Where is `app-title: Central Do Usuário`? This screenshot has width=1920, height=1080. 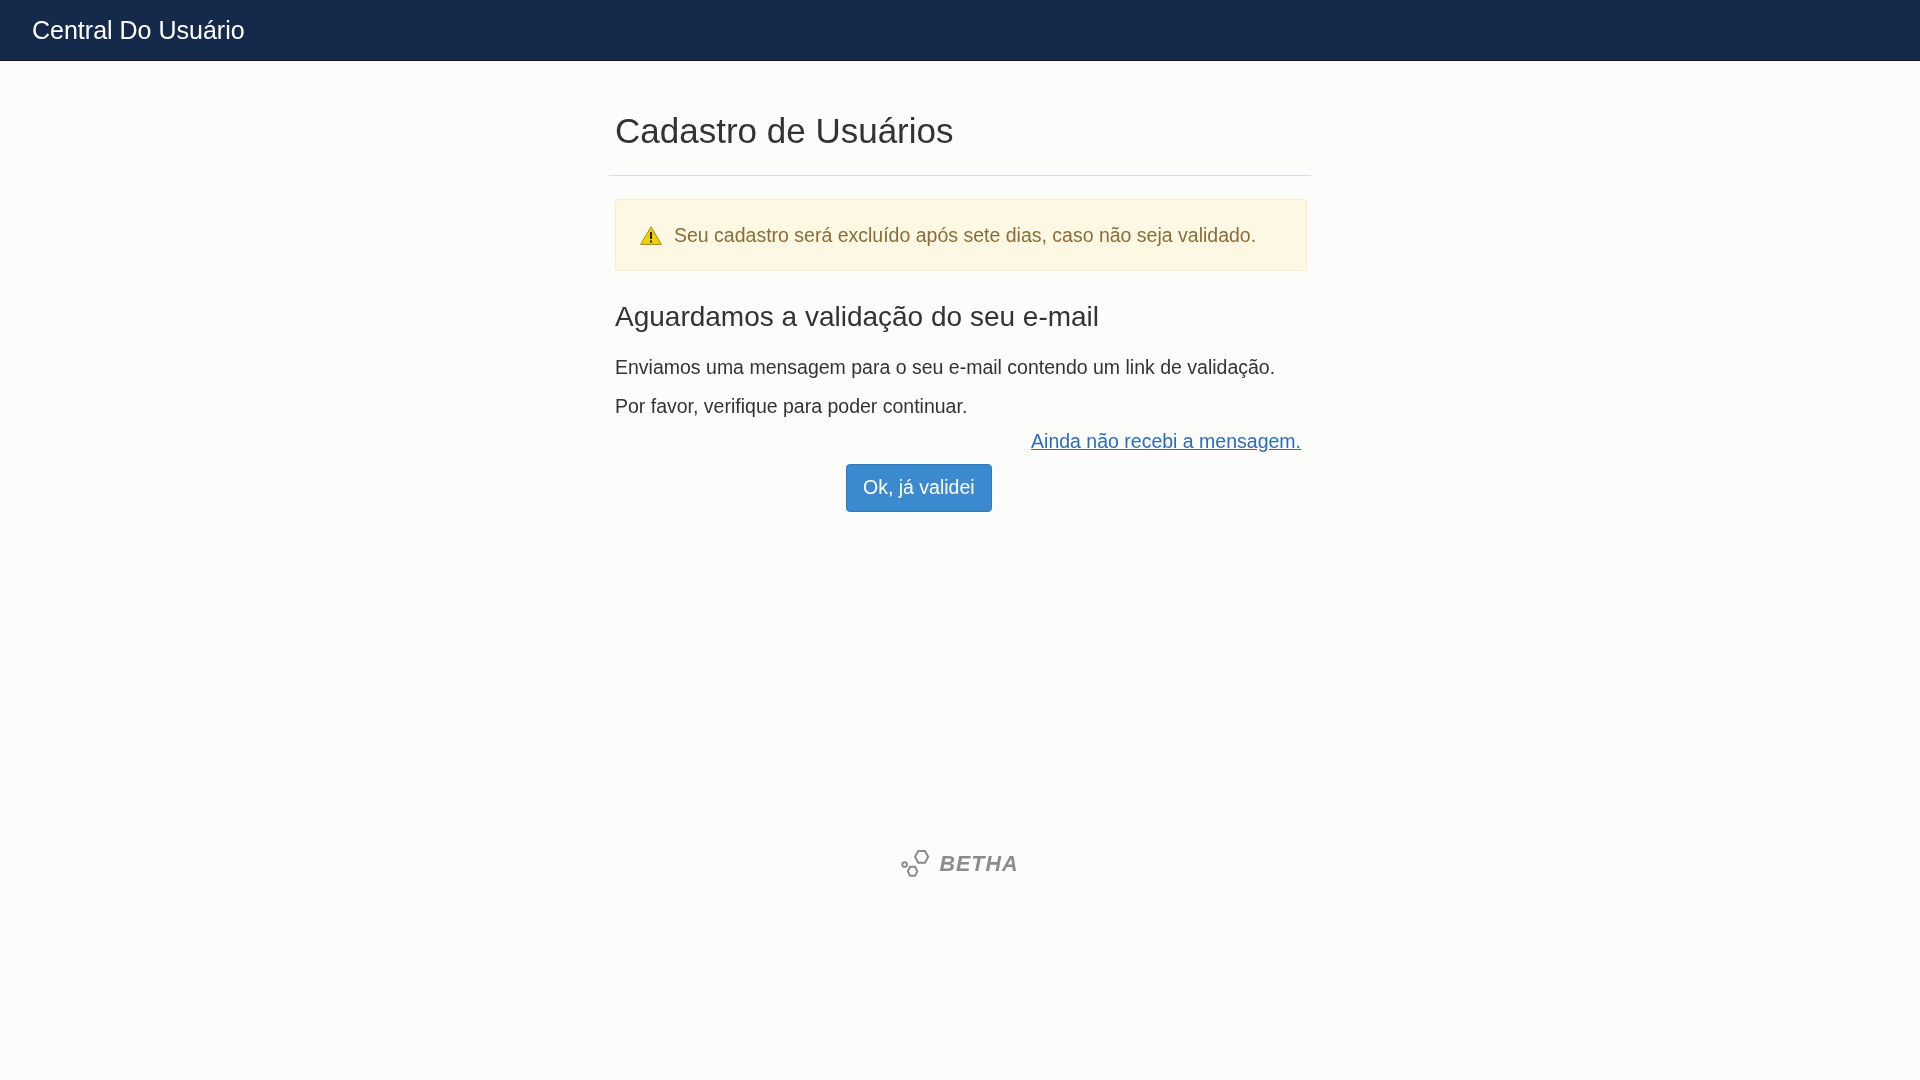 app-title: Central Do Usuário is located at coordinates (138, 30).